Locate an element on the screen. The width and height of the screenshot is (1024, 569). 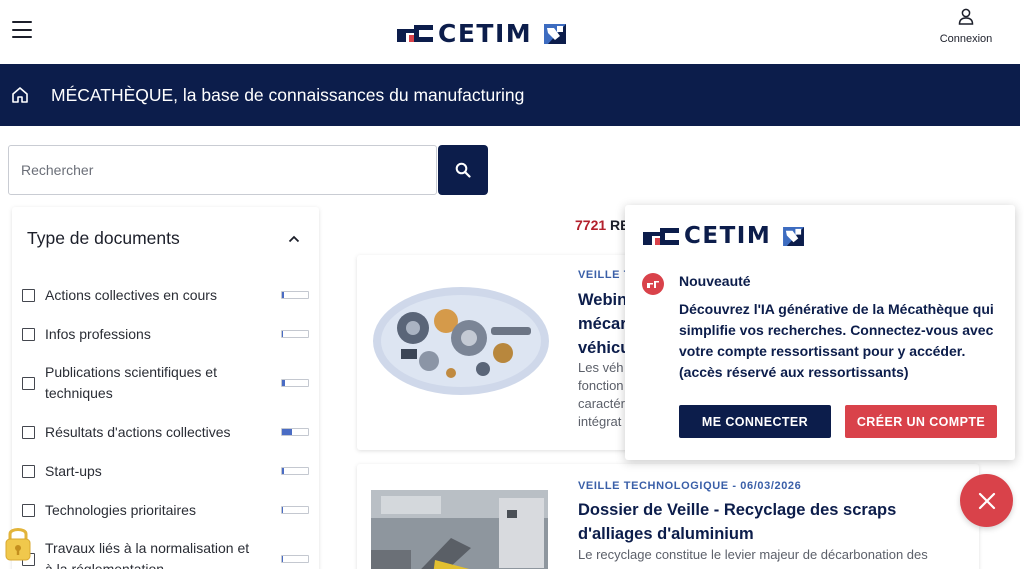
close-icon is located at coordinates (986, 500).